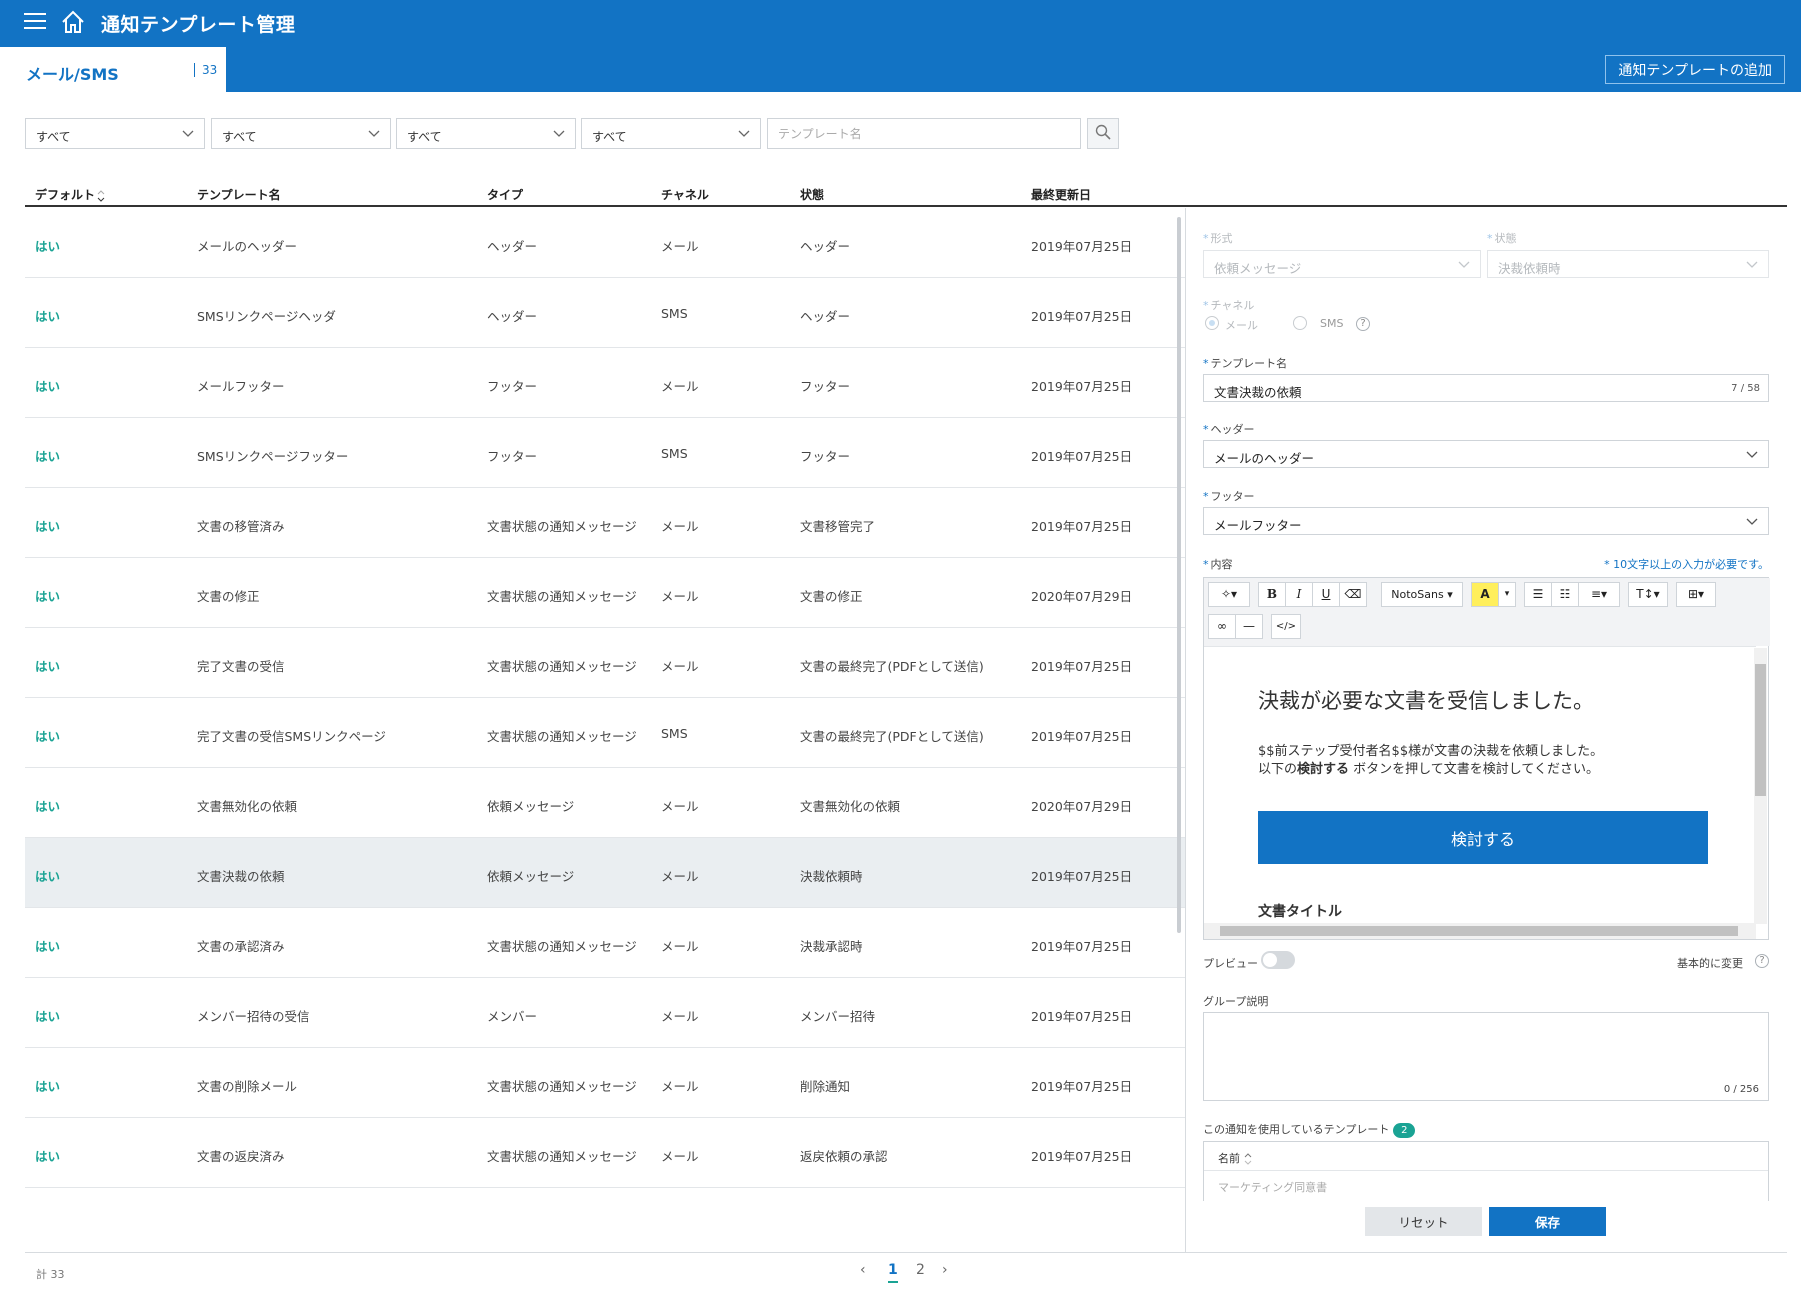  What do you see at coordinates (924, 133) in the screenshot?
I see `template-name-search-input` at bounding box center [924, 133].